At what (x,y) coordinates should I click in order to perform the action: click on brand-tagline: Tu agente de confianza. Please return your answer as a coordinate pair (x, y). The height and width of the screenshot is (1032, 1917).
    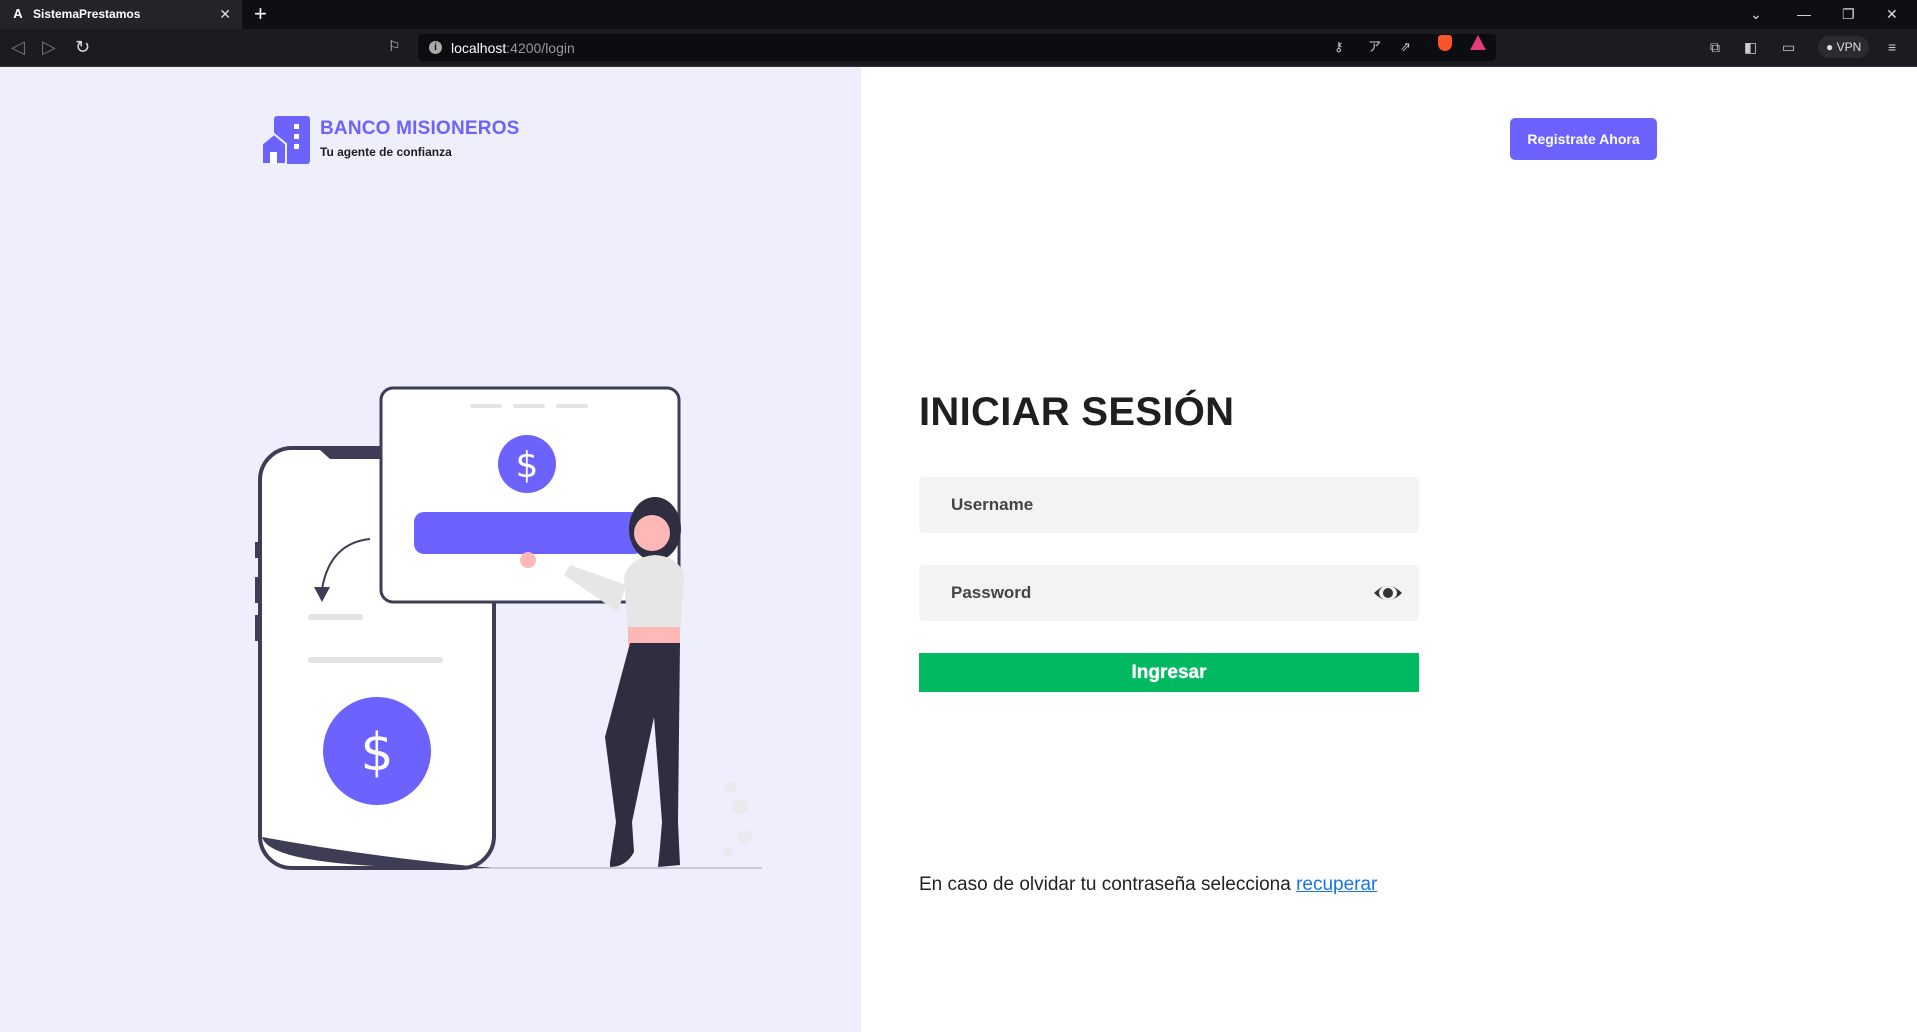
    Looking at the image, I should click on (386, 152).